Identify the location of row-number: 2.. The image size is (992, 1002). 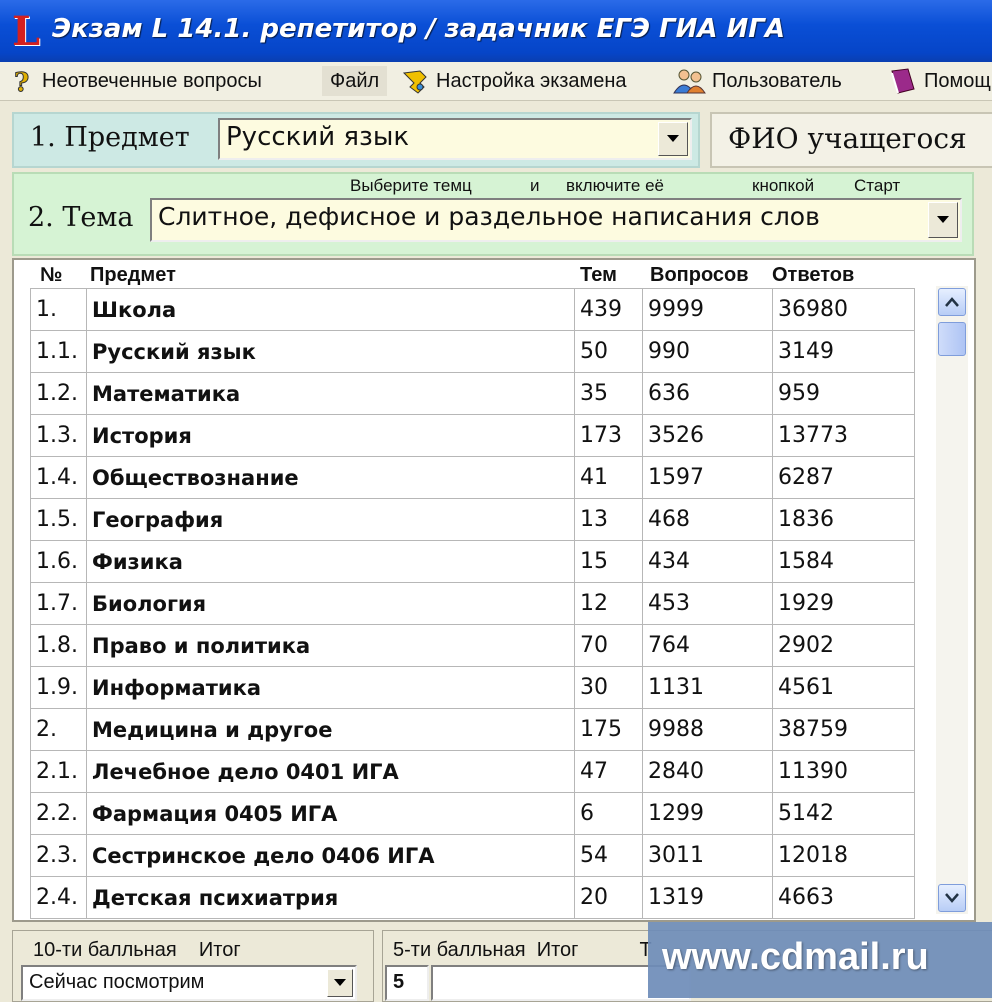
(58, 729).